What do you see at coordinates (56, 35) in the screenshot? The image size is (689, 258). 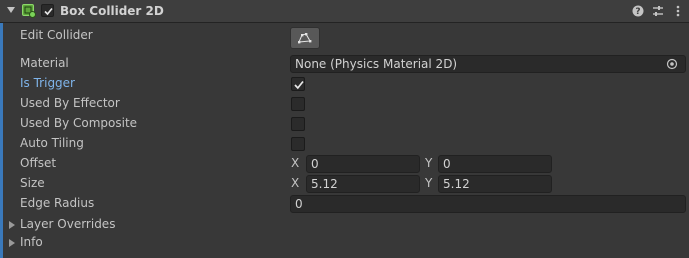 I see `edit-collider-label: Edit Collider` at bounding box center [56, 35].